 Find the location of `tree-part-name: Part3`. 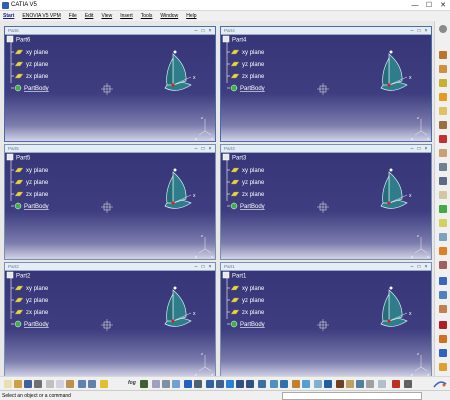

tree-part-name: Part3 is located at coordinates (239, 159).